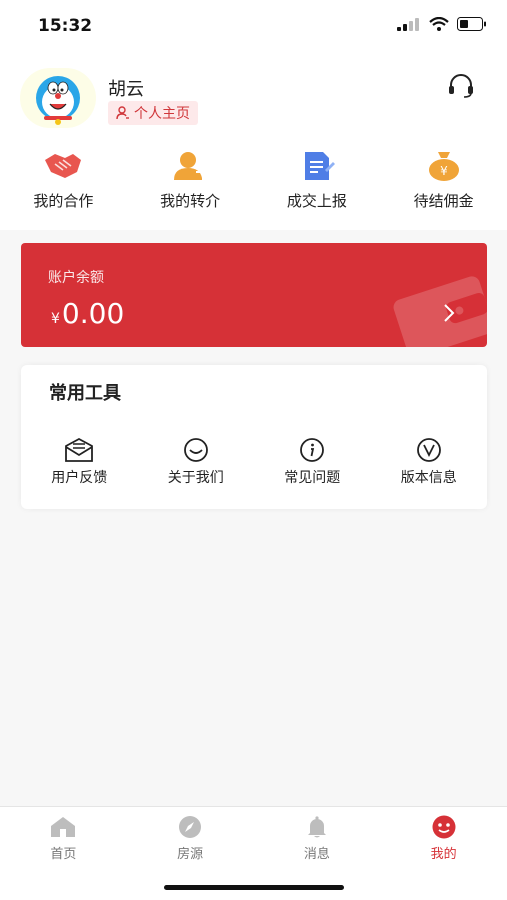  What do you see at coordinates (63, 827) in the screenshot?
I see `home-icon` at bounding box center [63, 827].